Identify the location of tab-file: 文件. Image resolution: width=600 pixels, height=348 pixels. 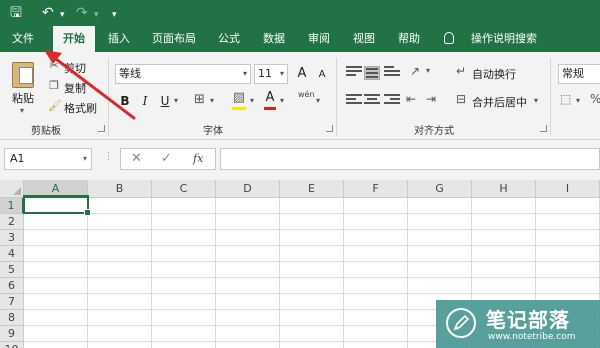
(23, 39).